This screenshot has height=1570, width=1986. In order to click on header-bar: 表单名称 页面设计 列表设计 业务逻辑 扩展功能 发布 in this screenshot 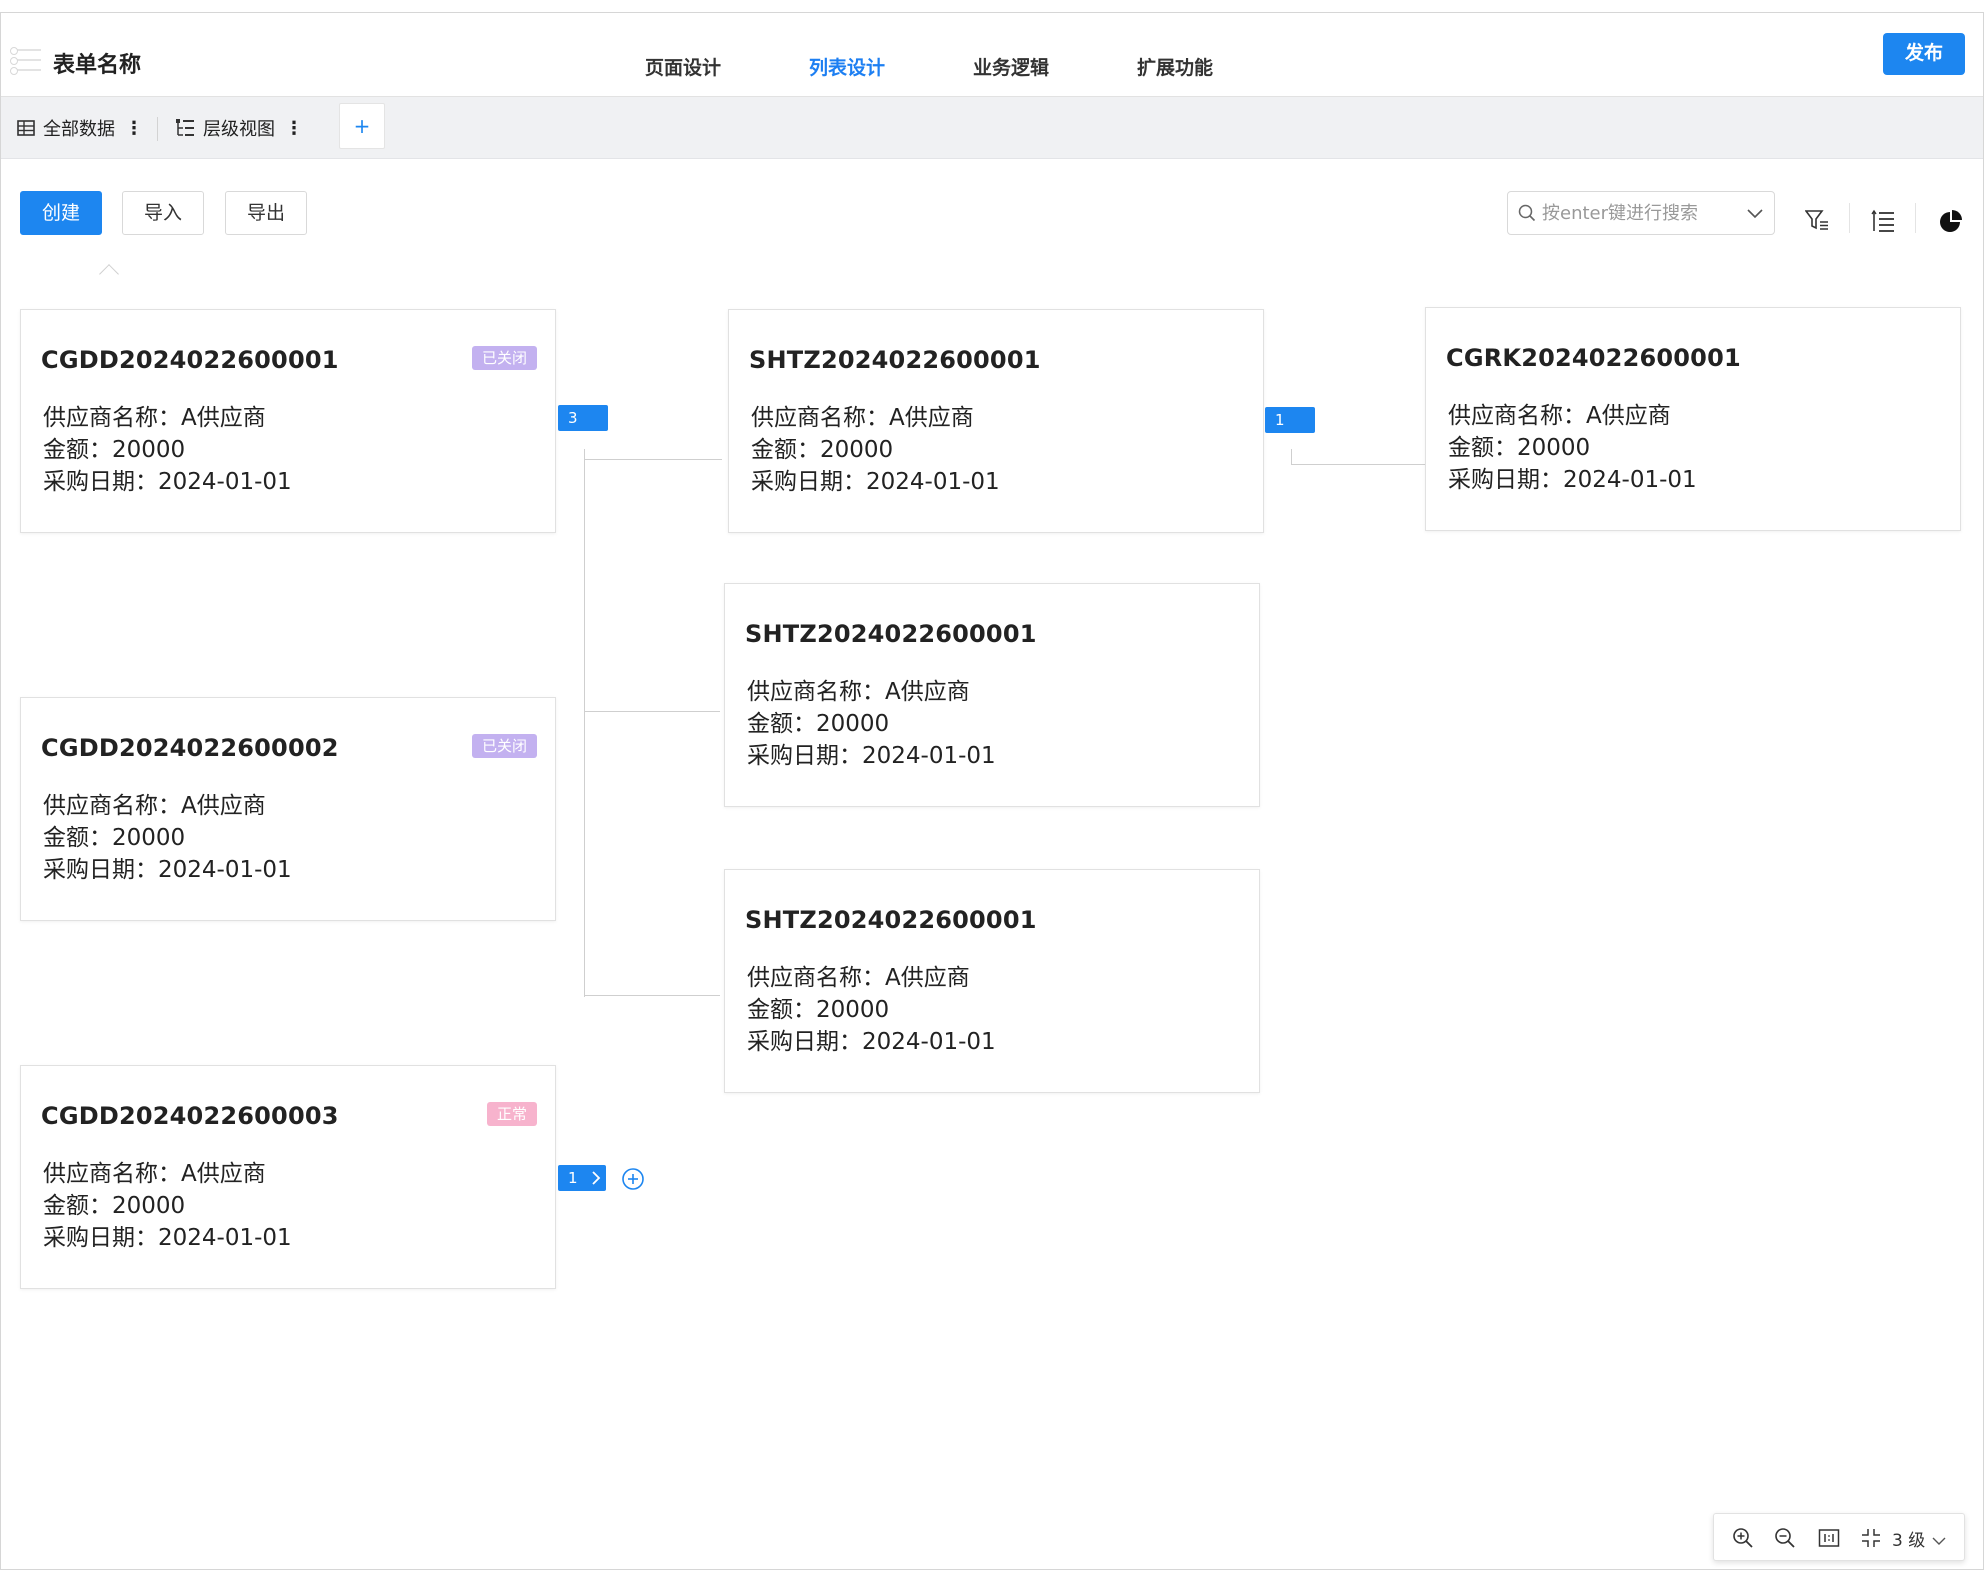, I will do `click(992, 55)`.